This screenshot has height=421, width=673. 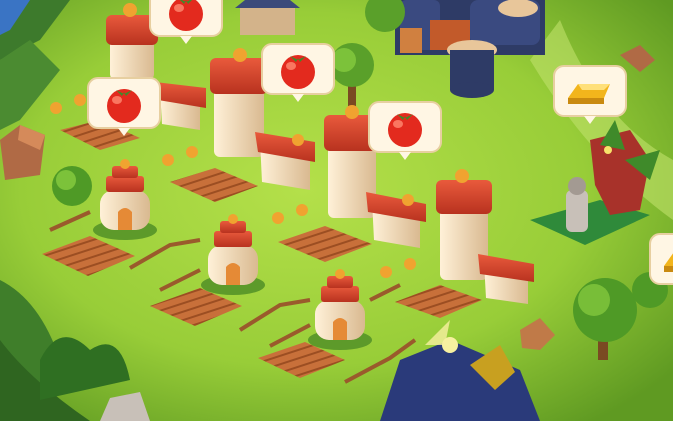 I want to click on knight-character, so click(x=577, y=204).